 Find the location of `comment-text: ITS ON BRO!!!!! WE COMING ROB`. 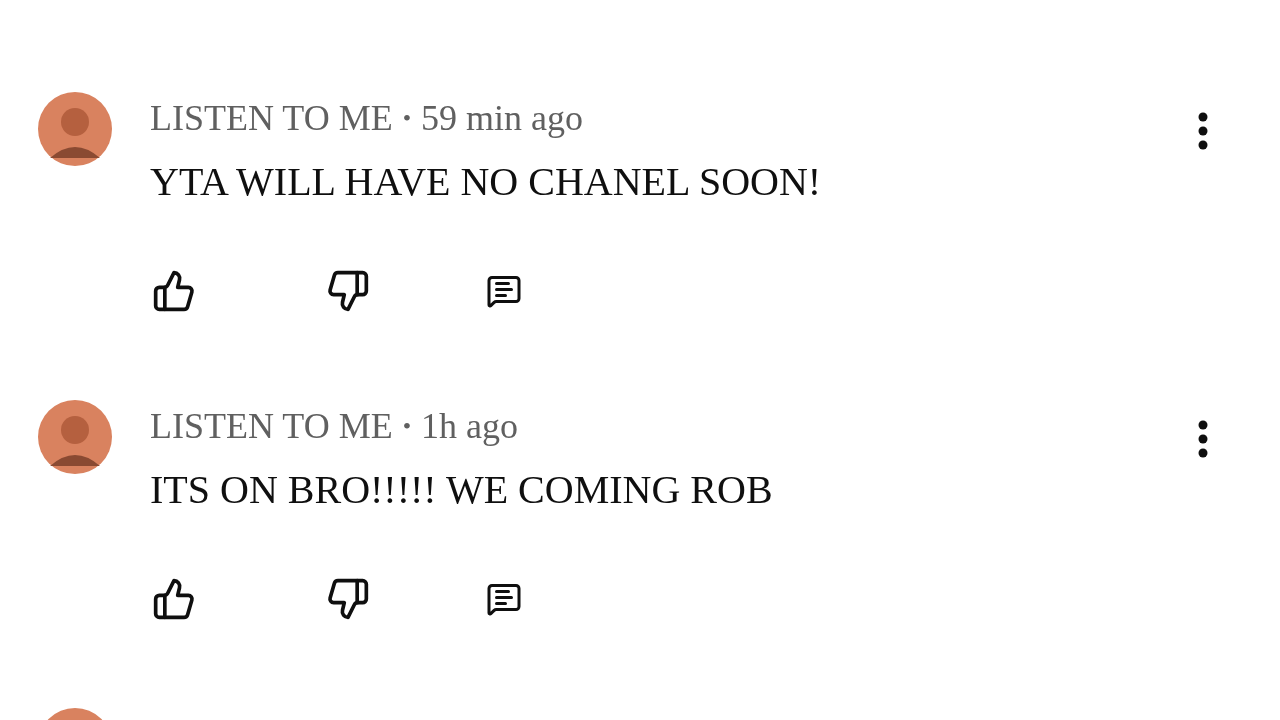

comment-text: ITS ON BRO!!!!! WE COMING ROB is located at coordinates (462, 490).